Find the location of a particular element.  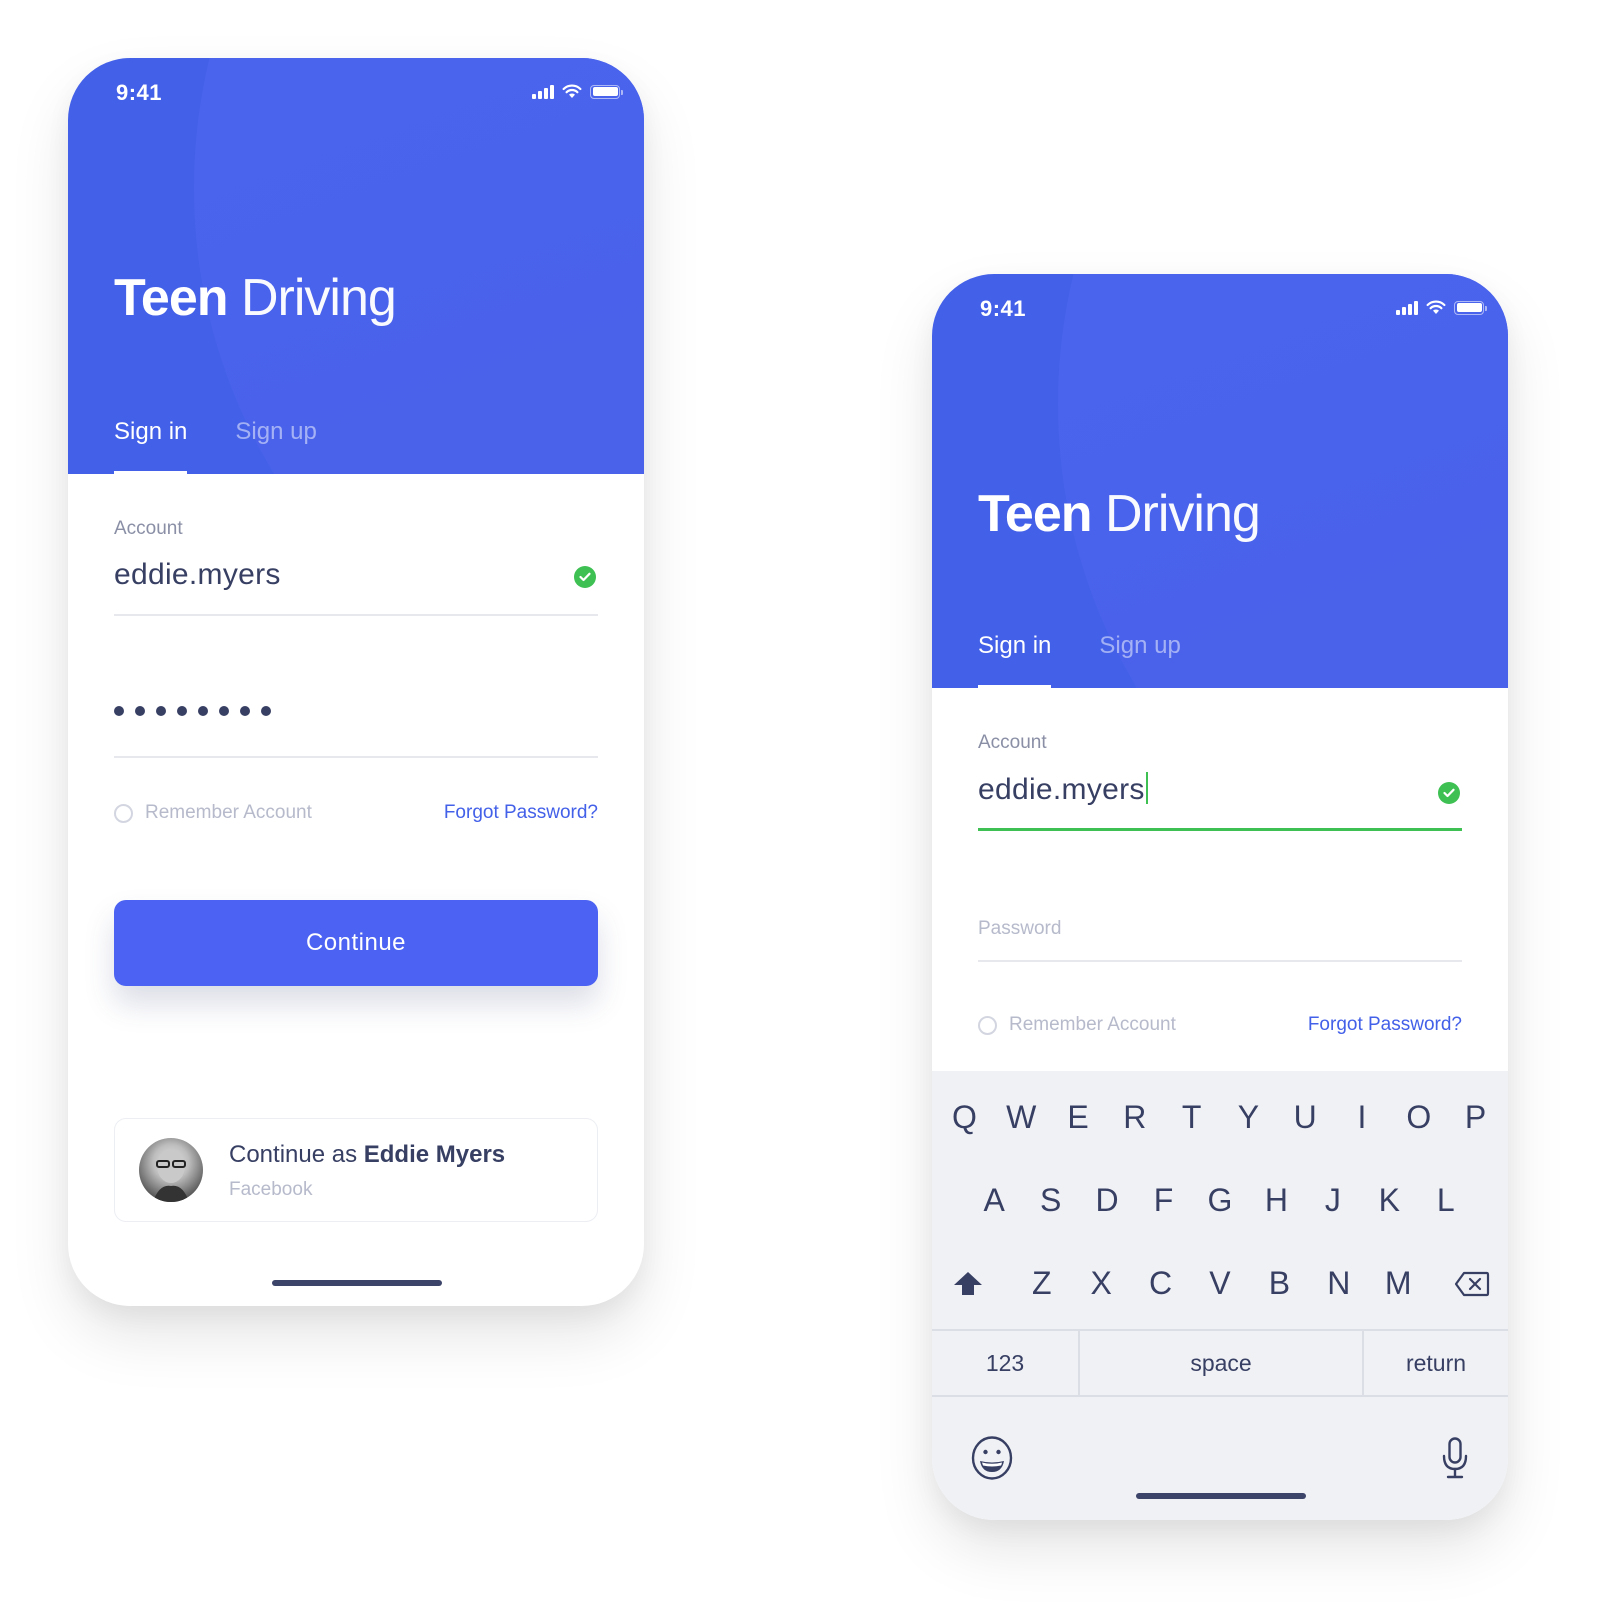

key-o: O is located at coordinates (1418, 1117).